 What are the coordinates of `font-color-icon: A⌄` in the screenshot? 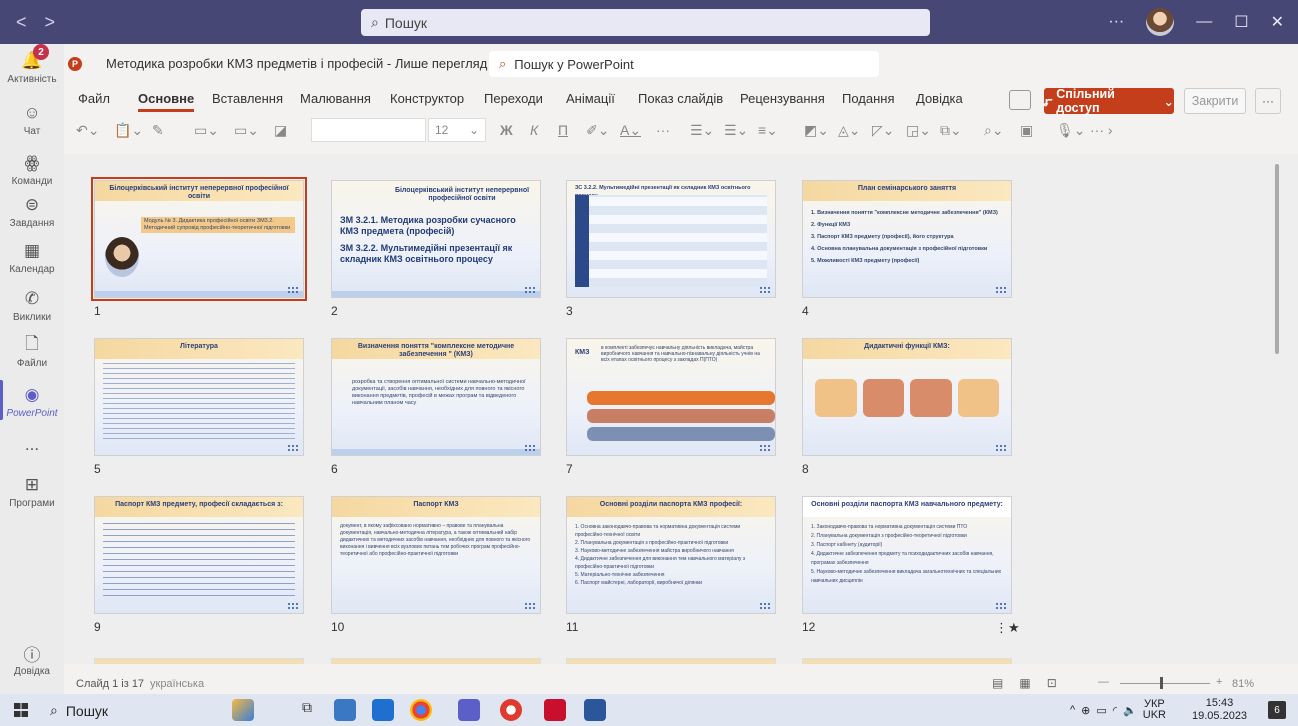 It's located at (630, 130).